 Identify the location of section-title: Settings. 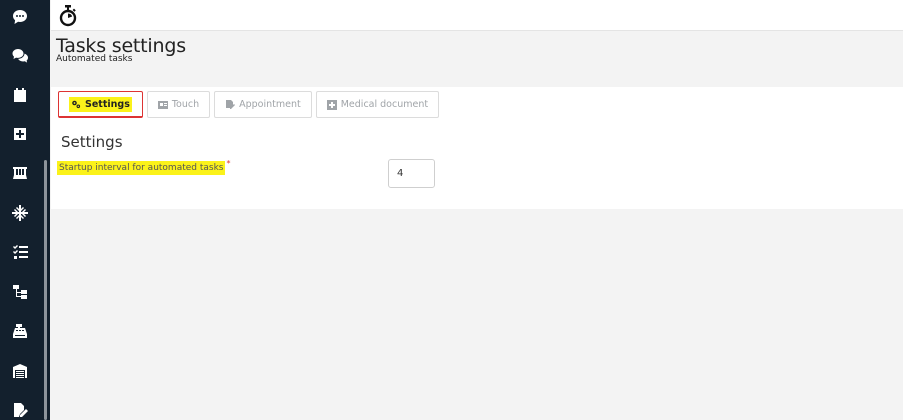
(92, 142).